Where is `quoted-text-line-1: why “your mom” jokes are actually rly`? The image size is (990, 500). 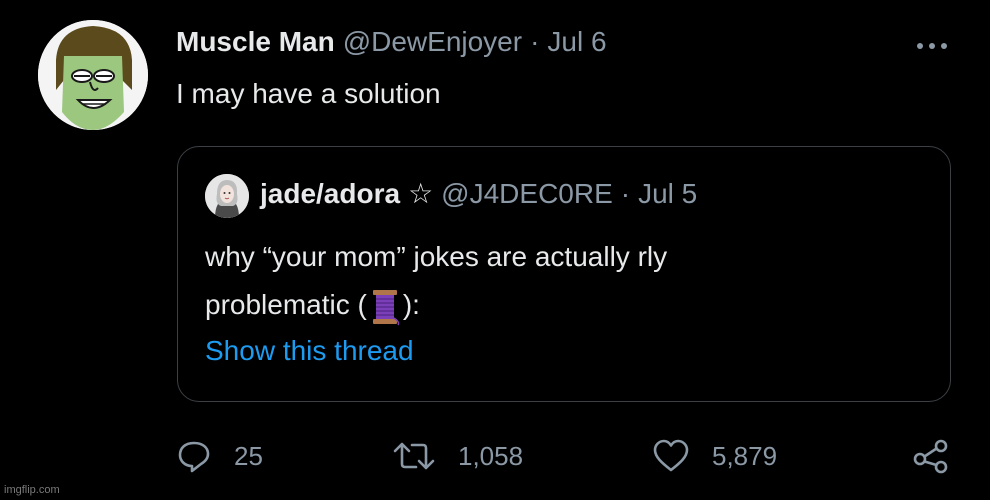
quoted-text-line-1: why “your mom” jokes are actually rly is located at coordinates (436, 256).